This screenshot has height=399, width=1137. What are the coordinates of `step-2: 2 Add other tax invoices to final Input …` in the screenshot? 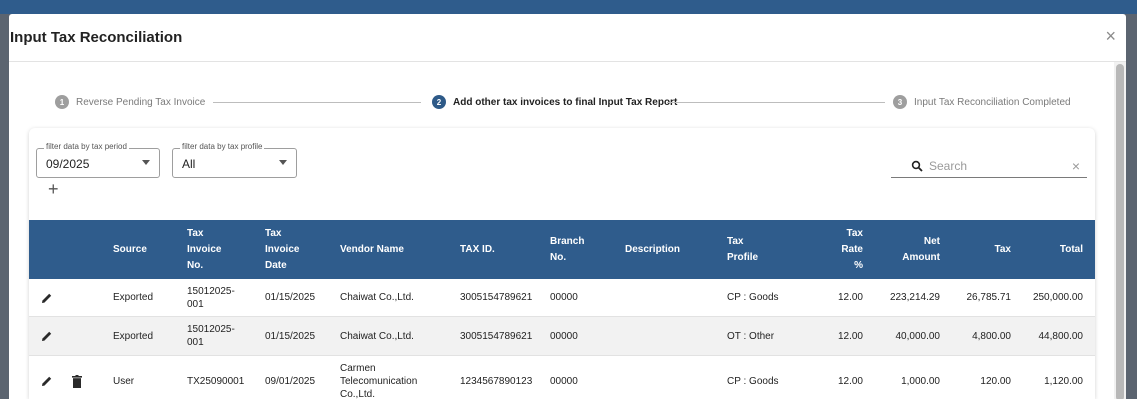 It's located at (554, 102).